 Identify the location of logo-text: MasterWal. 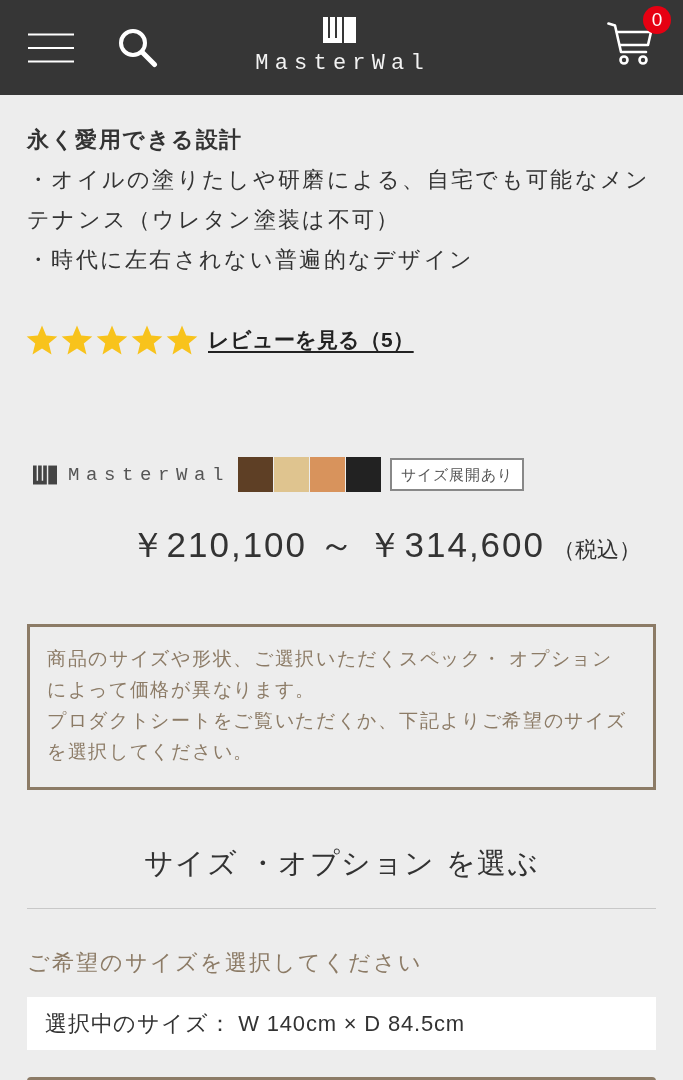
(339, 64).